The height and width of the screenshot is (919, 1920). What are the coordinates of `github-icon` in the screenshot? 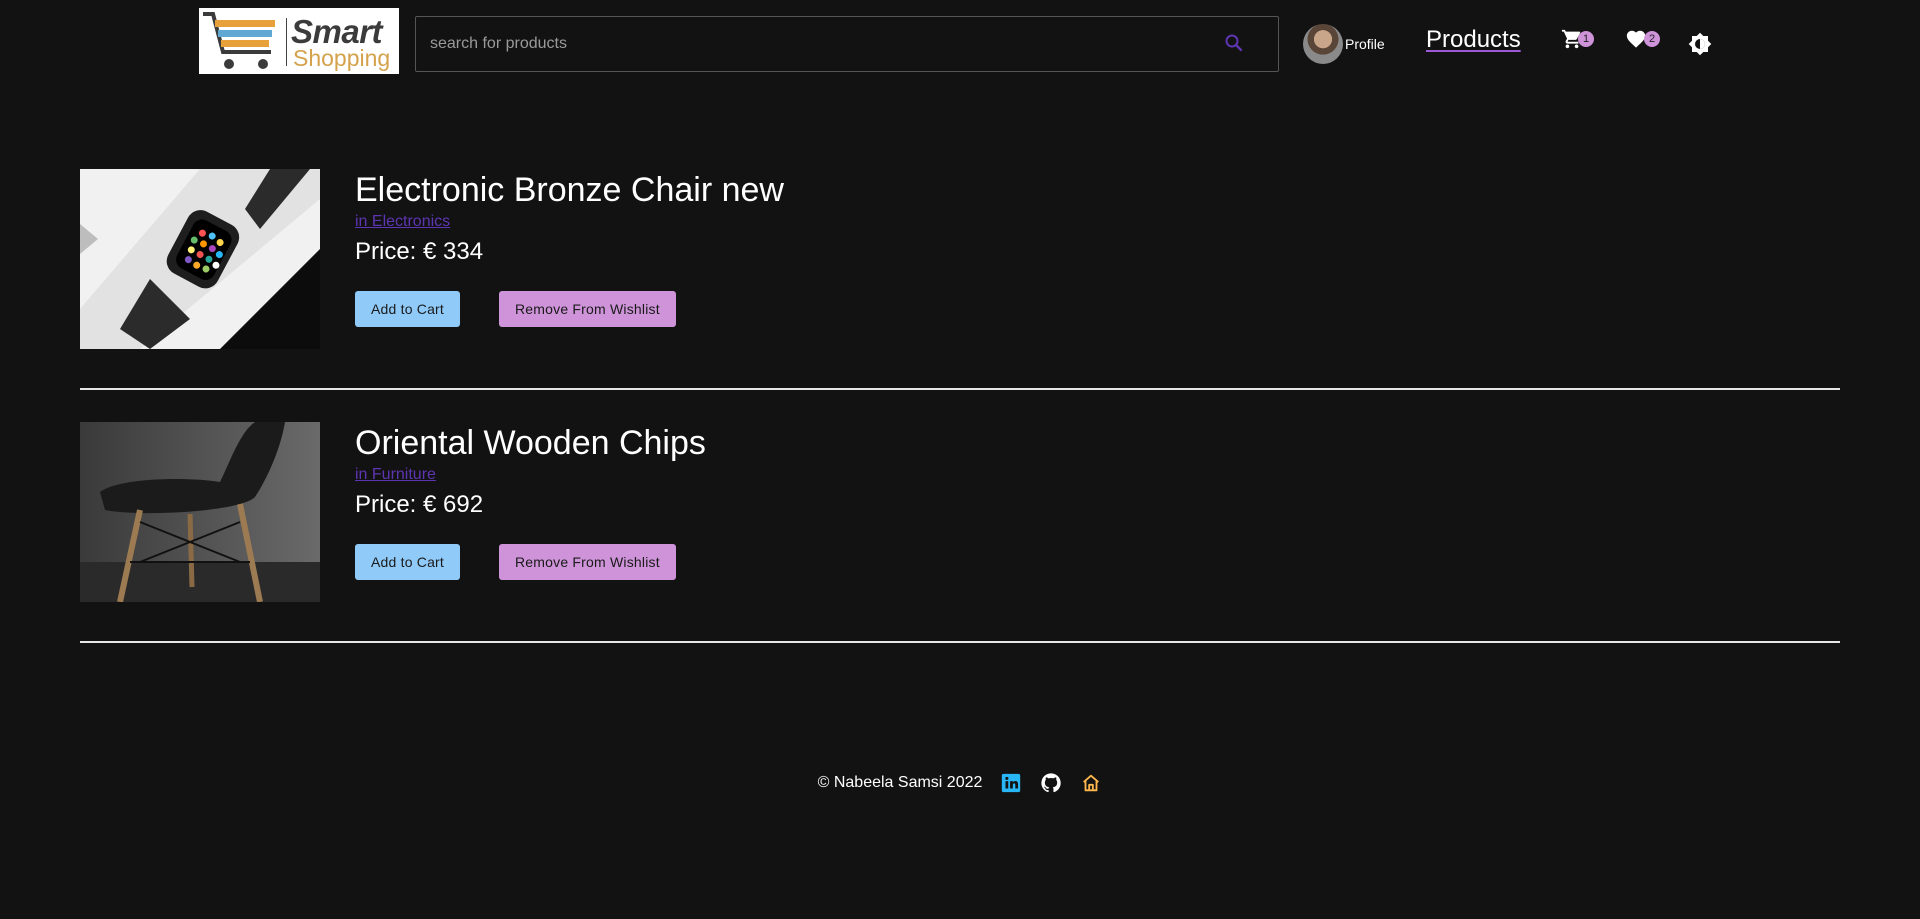 It's located at (1051, 783).